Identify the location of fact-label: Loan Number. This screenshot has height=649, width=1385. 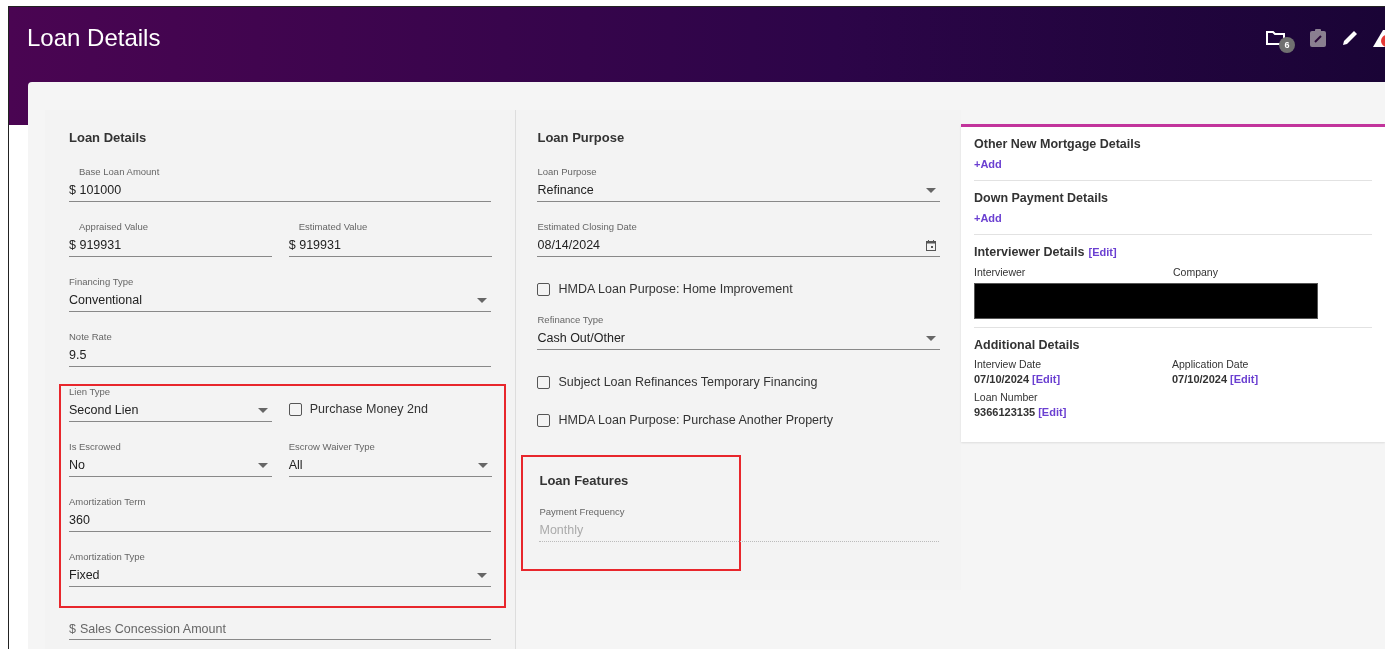
(1006, 397).